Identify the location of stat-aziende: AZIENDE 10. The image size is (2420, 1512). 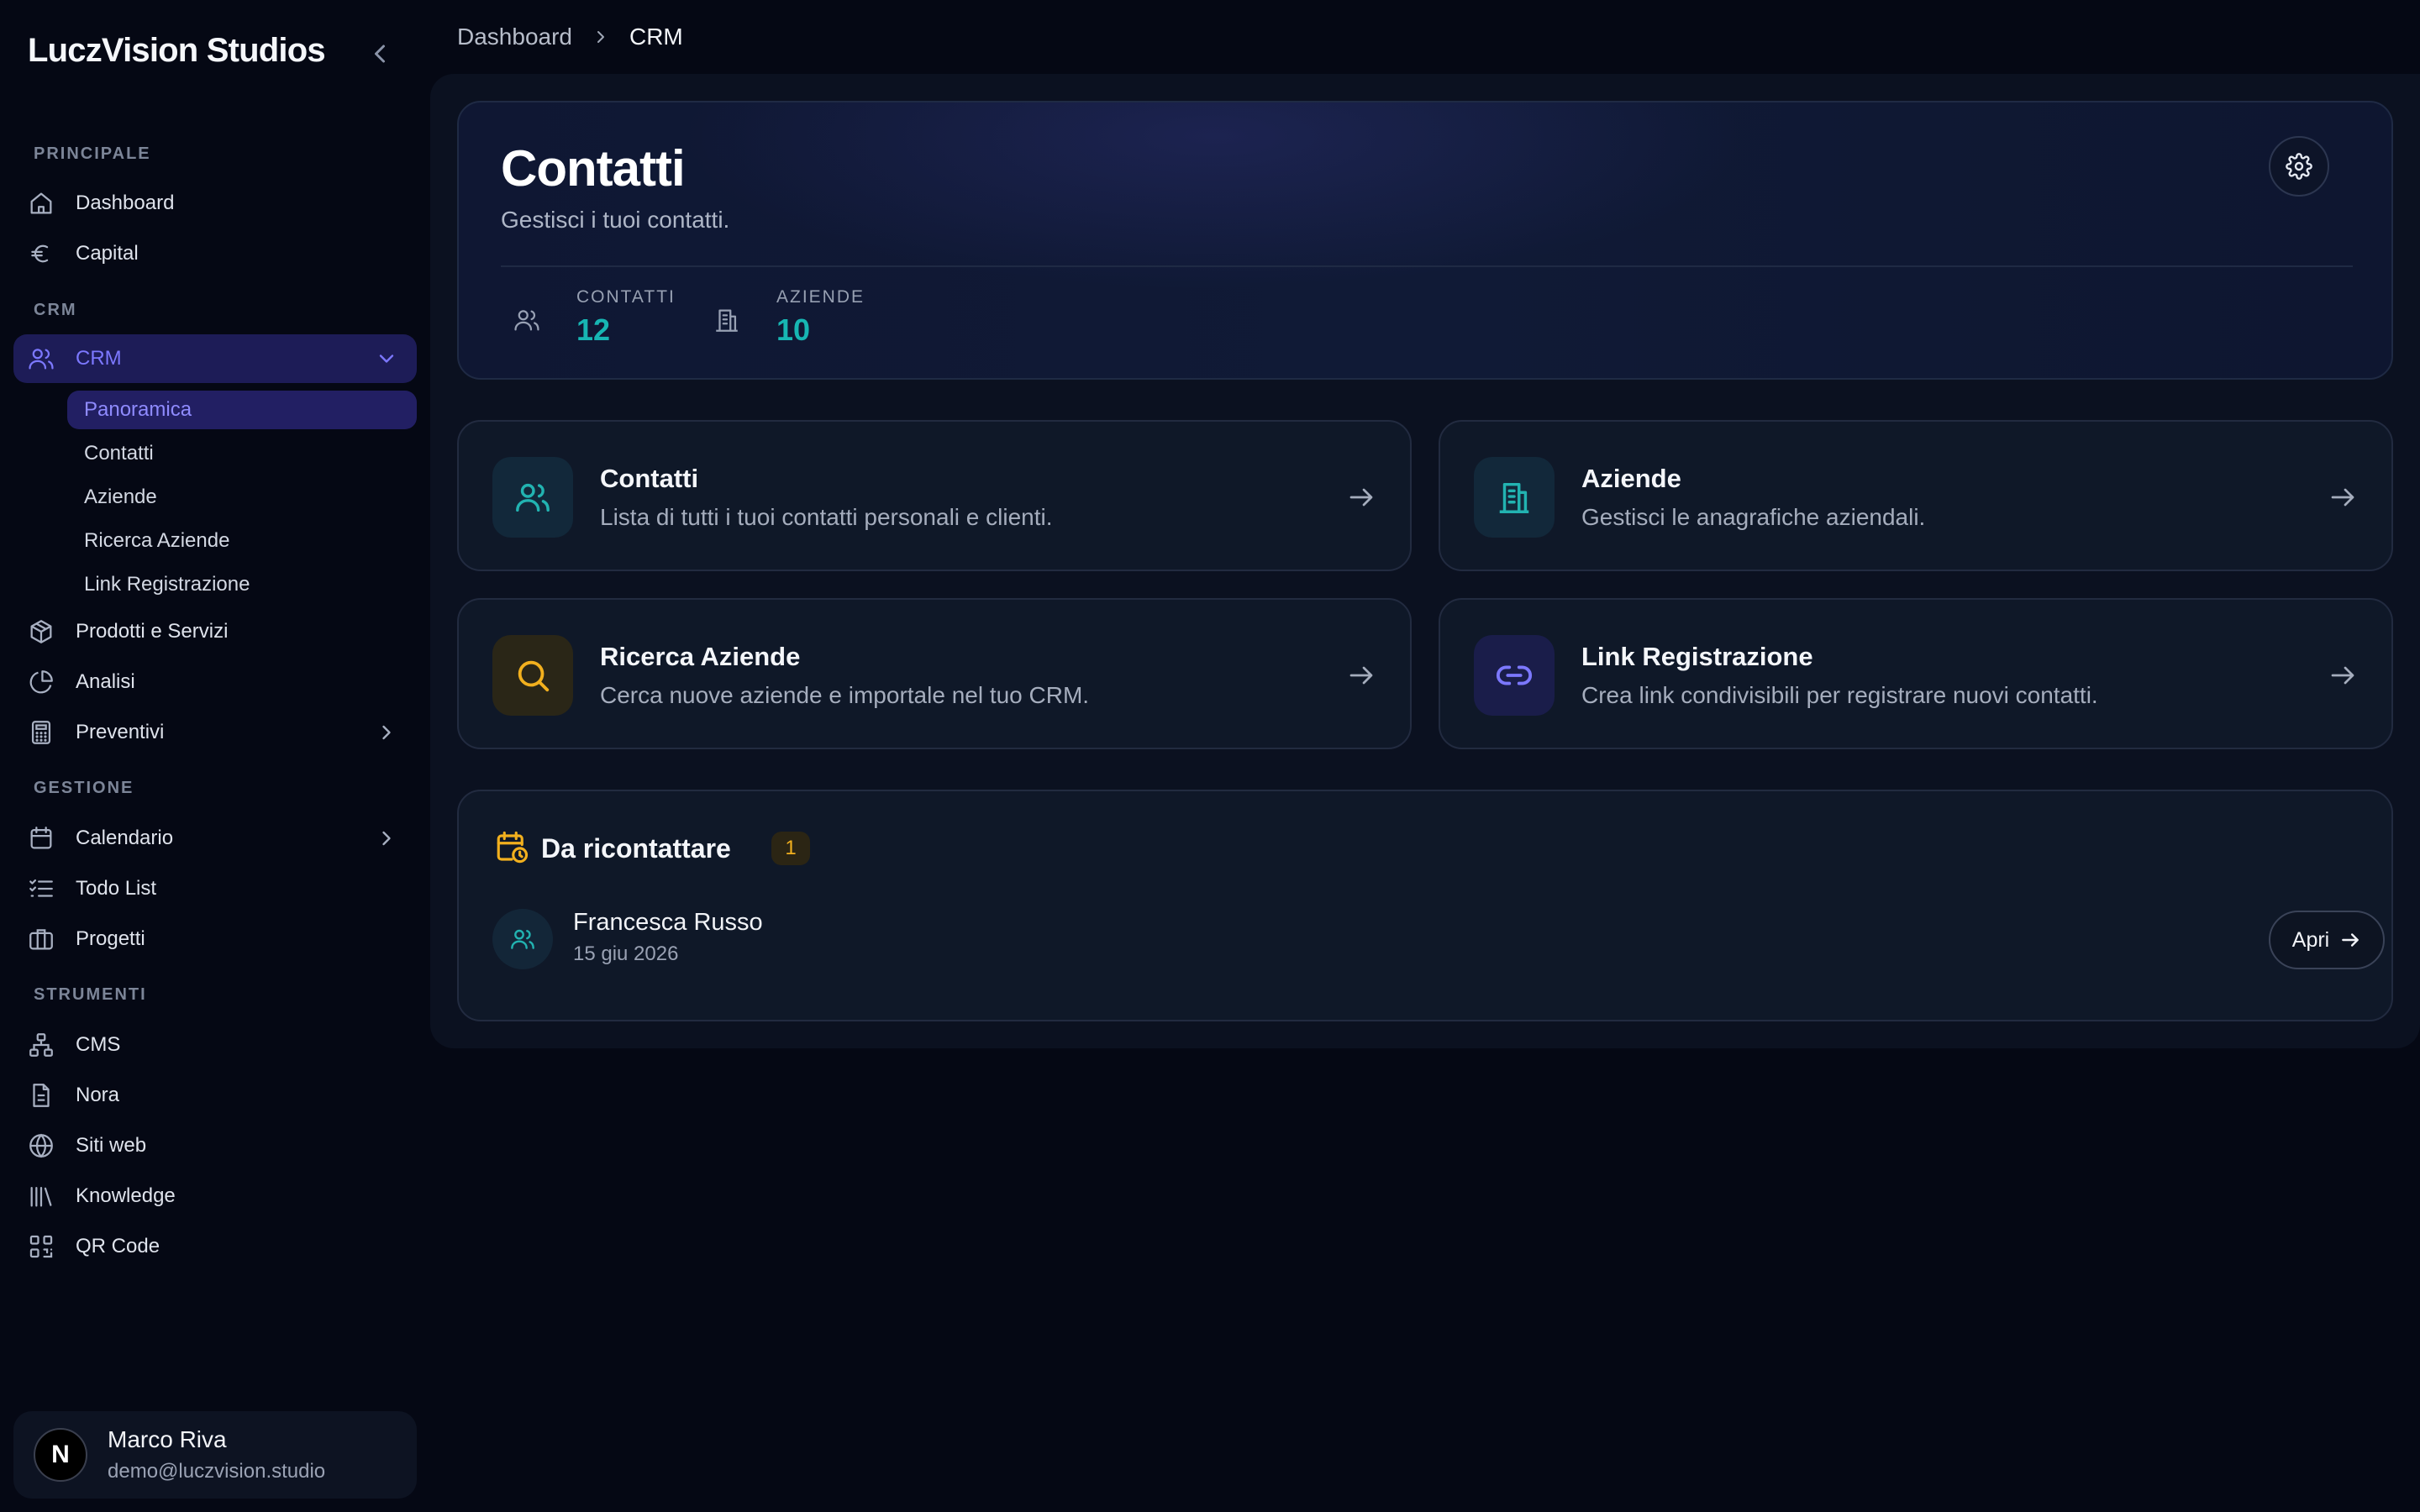
(789, 317).